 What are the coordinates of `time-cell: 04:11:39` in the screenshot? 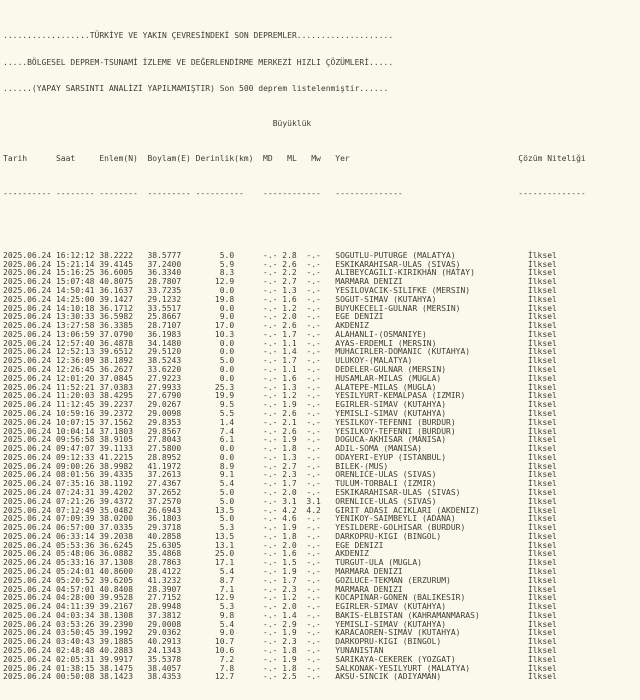 It's located at (75, 607).